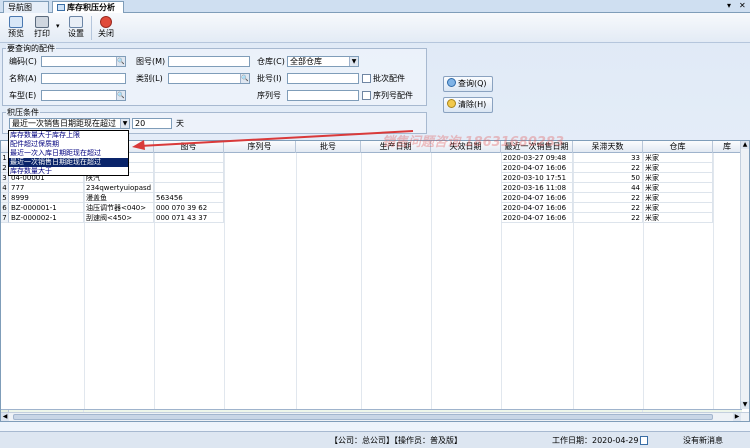  What do you see at coordinates (120, 95) in the screenshot?
I see `model-lookup-icon: 🔍` at bounding box center [120, 95].